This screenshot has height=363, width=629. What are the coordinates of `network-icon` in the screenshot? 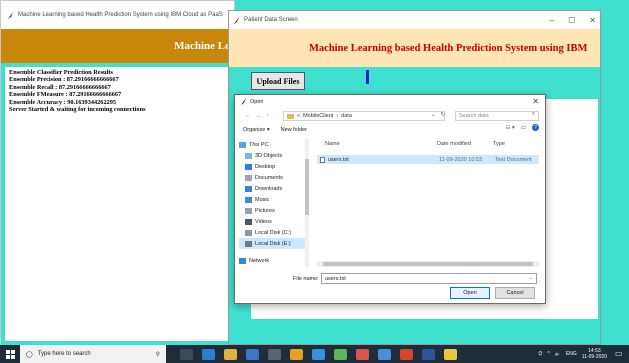 It's located at (242, 260).